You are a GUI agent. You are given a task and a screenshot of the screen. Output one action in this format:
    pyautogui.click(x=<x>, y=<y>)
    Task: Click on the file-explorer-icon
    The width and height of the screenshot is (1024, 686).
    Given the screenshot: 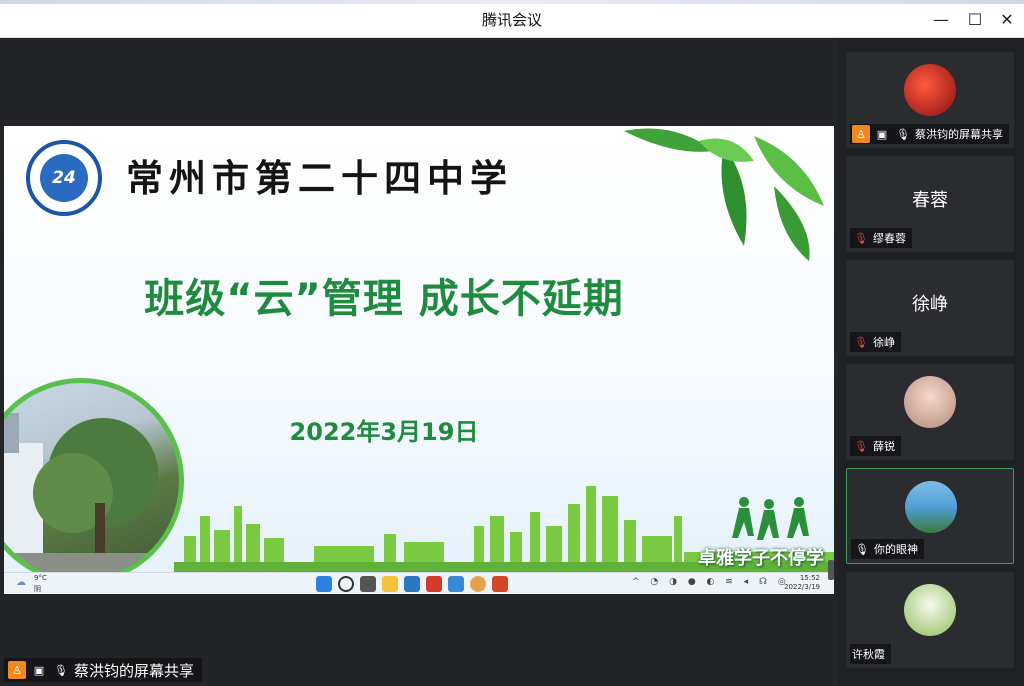 What is the action you would take?
    pyautogui.click(x=390, y=584)
    